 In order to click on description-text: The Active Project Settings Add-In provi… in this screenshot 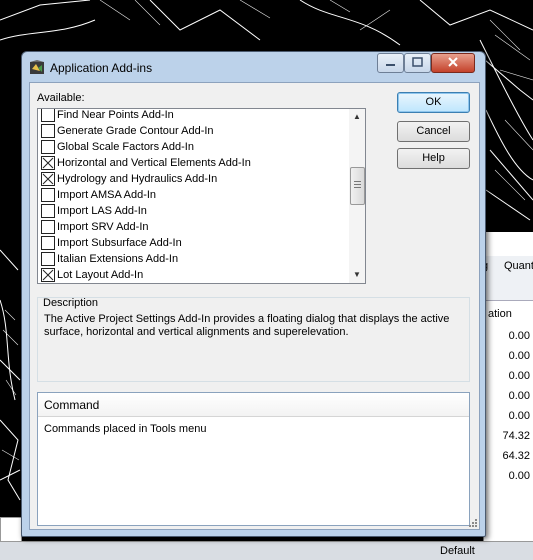, I will do `click(247, 325)`.